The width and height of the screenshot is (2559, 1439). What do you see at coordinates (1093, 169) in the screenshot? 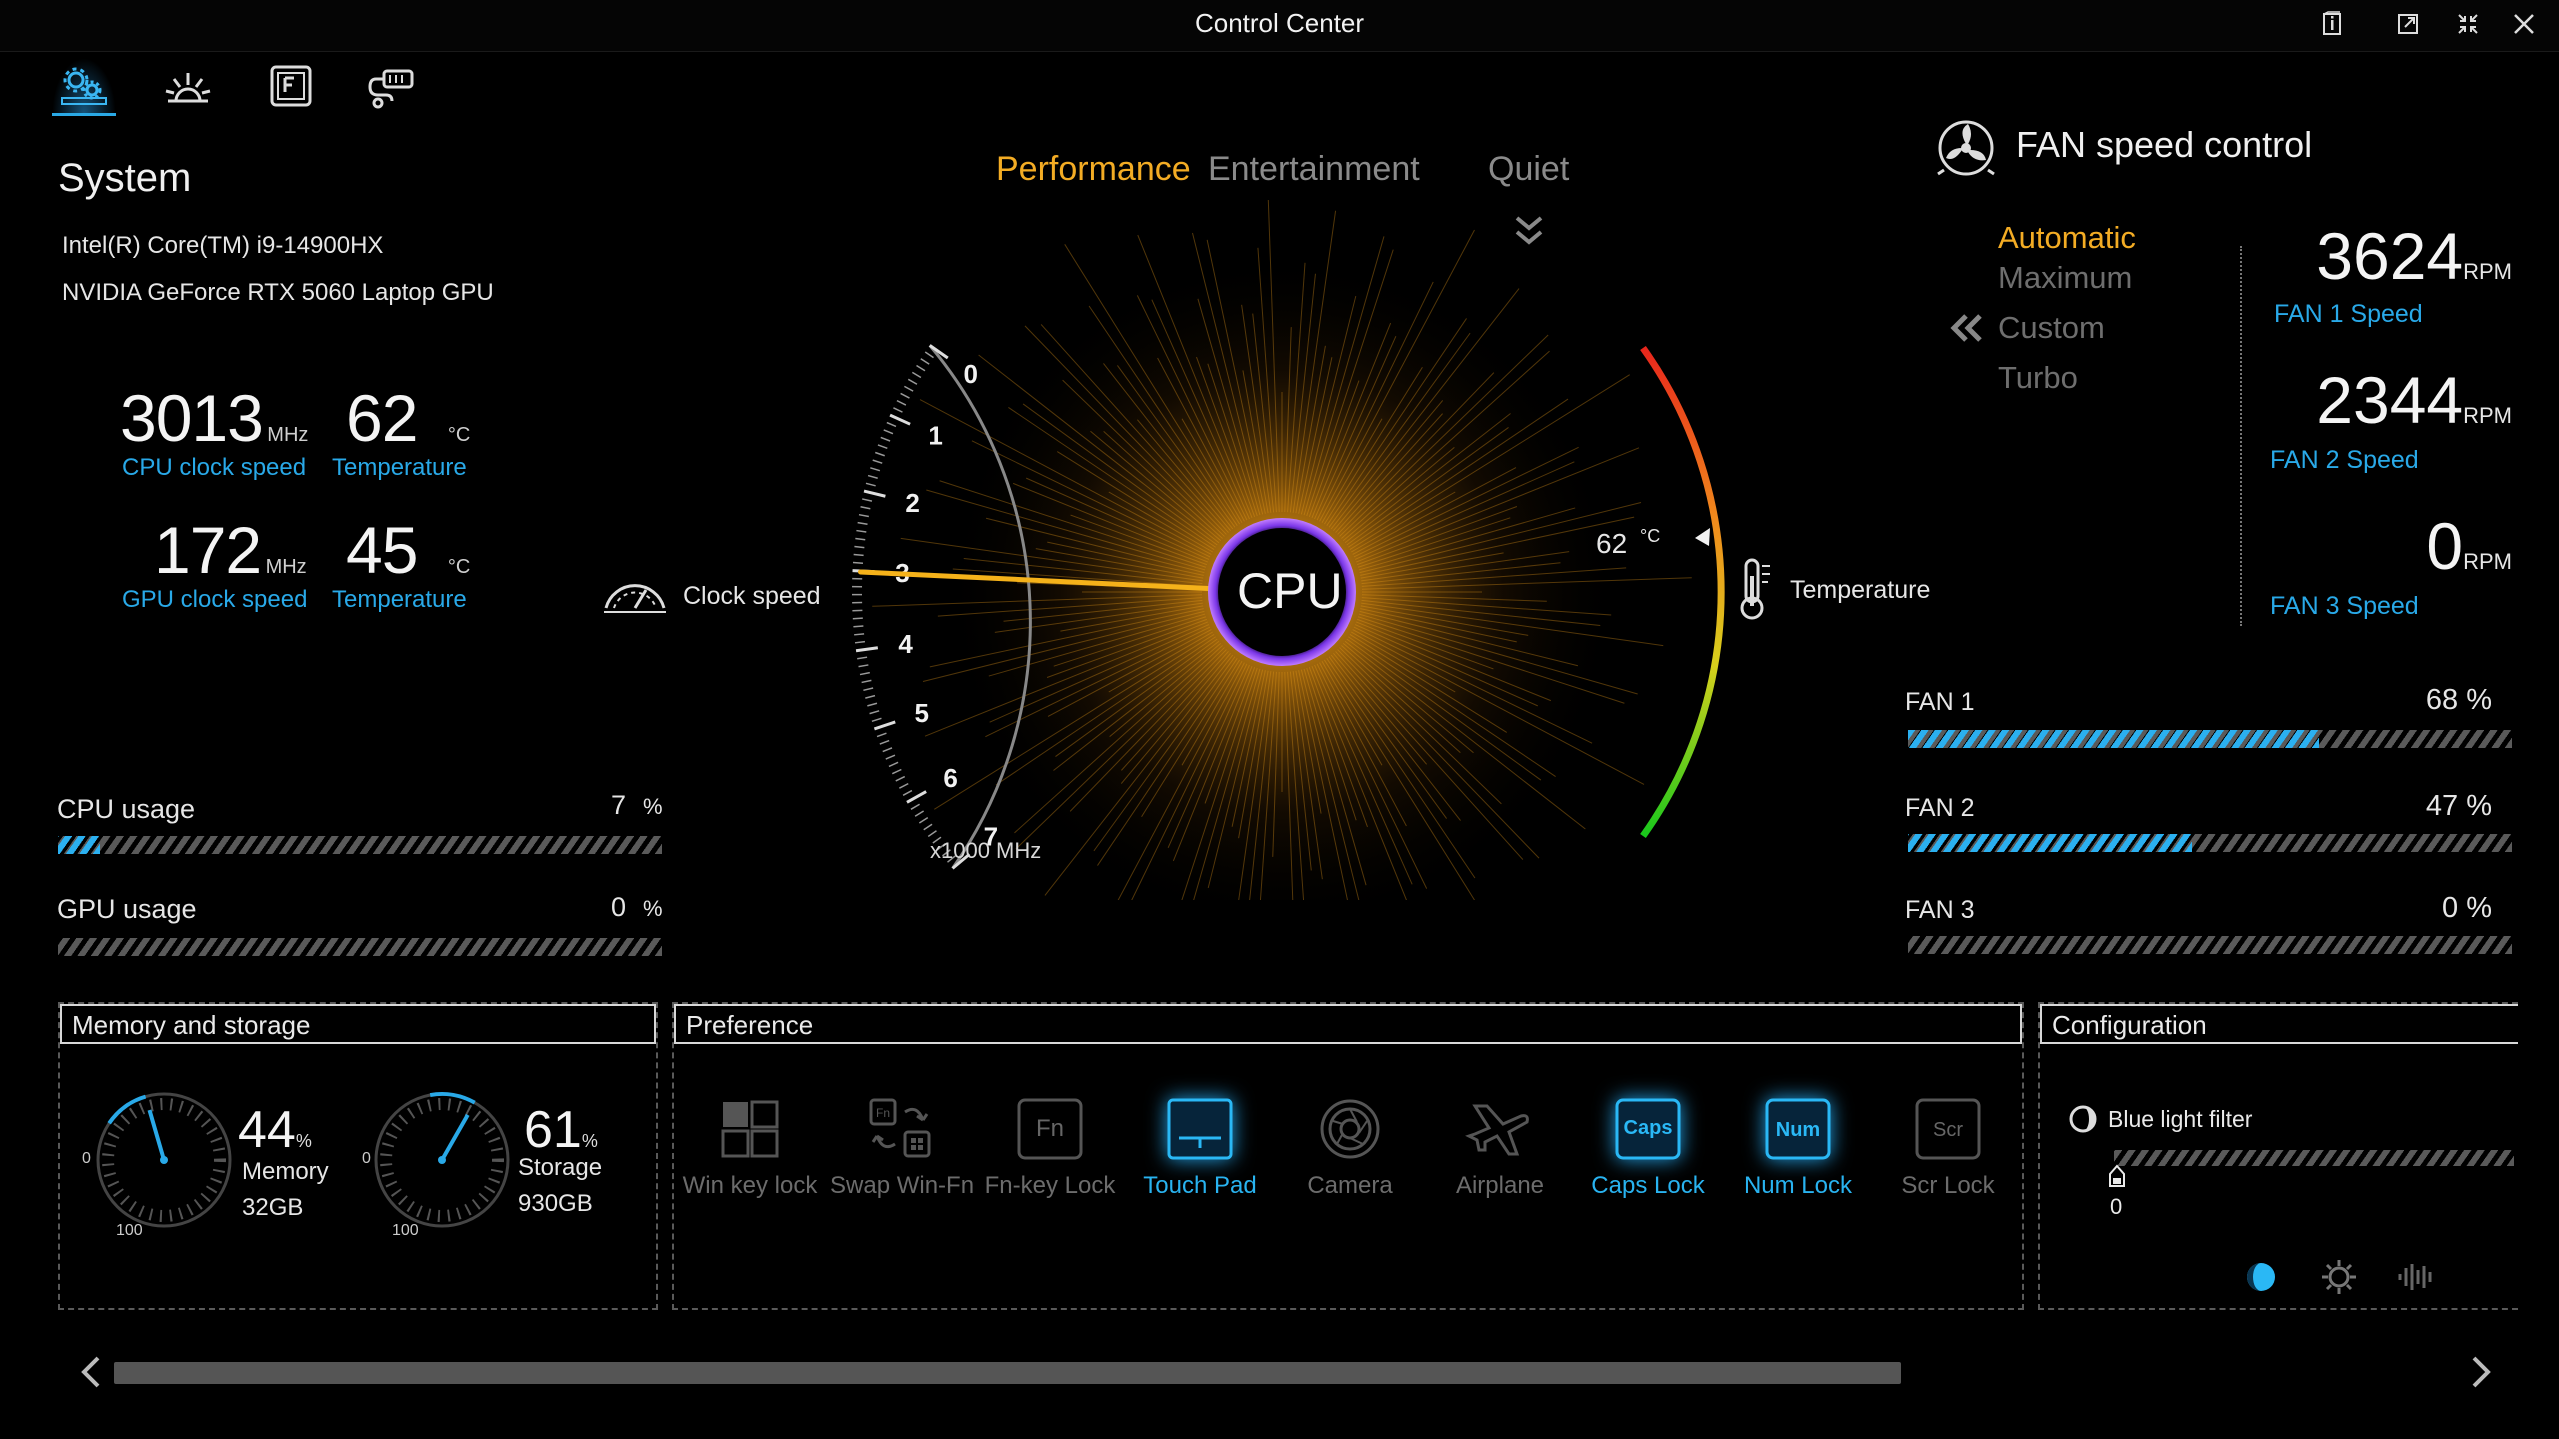
I see `mode-performance: Performance` at bounding box center [1093, 169].